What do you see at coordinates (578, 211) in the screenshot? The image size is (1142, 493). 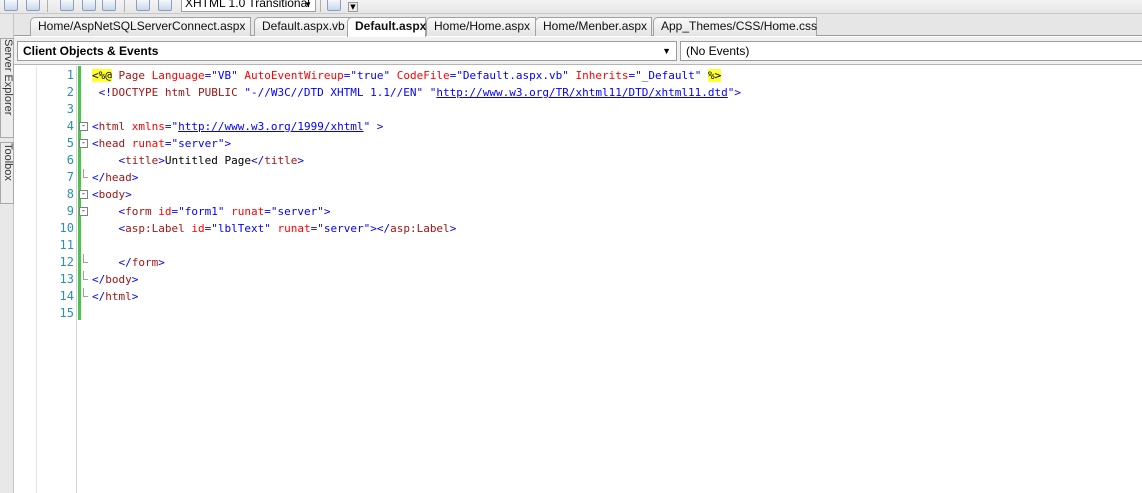 I see `code-line: 9- <form id="form1" runat="server">` at bounding box center [578, 211].